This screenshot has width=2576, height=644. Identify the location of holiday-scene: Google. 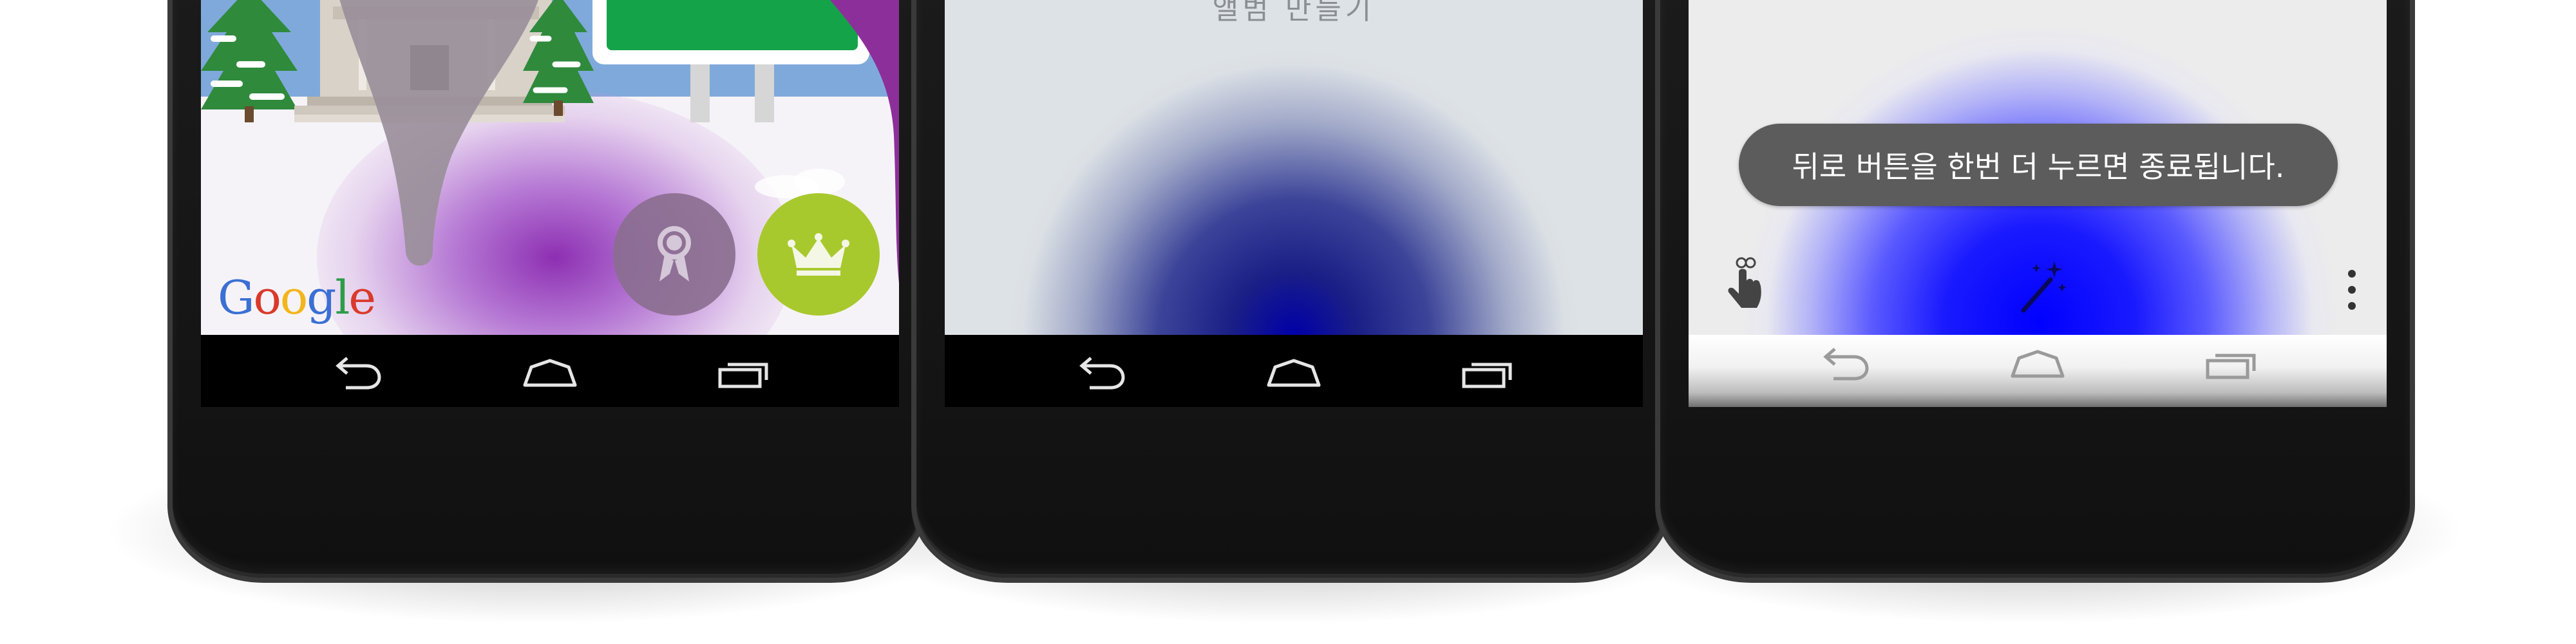
(550, 167).